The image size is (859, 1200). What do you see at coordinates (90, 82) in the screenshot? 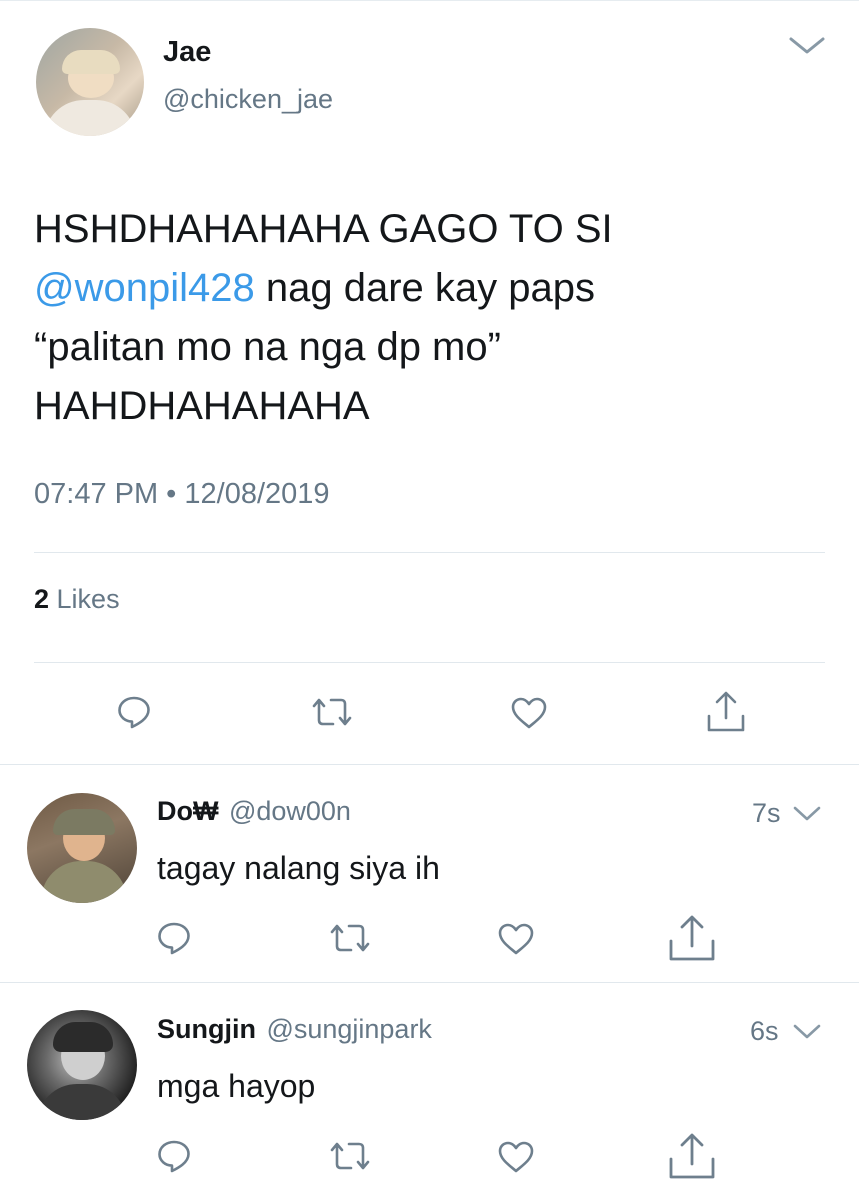
I see `author-avatar` at bounding box center [90, 82].